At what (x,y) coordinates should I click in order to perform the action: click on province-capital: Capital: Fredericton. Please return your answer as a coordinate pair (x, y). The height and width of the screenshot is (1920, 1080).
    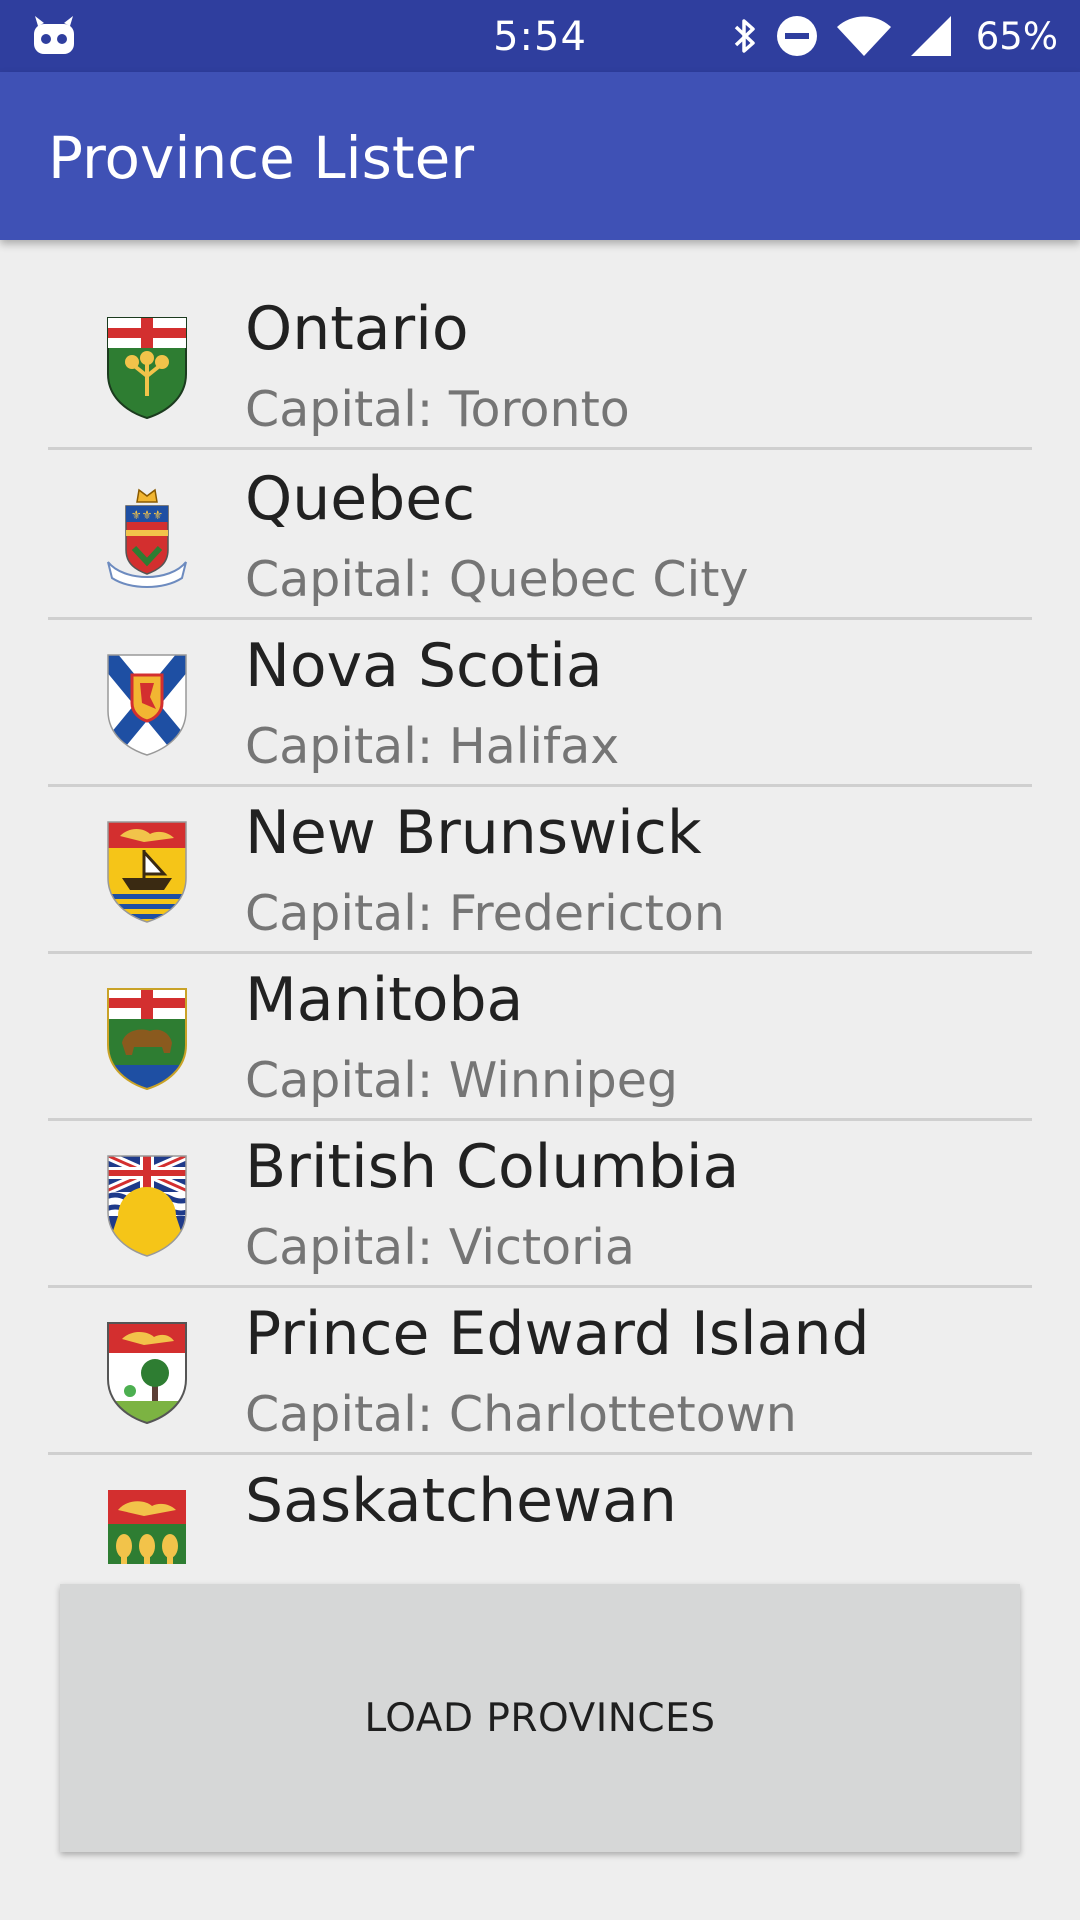
    Looking at the image, I should click on (485, 913).